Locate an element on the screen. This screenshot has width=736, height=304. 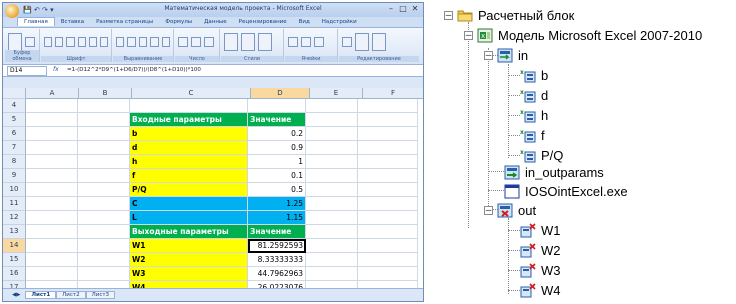
tab-review: Рецензирование is located at coordinates (263, 22).